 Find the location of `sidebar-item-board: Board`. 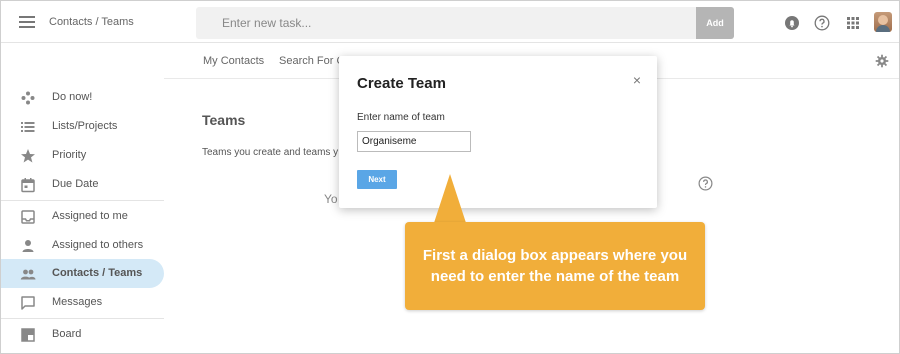

sidebar-item-board: Board is located at coordinates (82, 334).